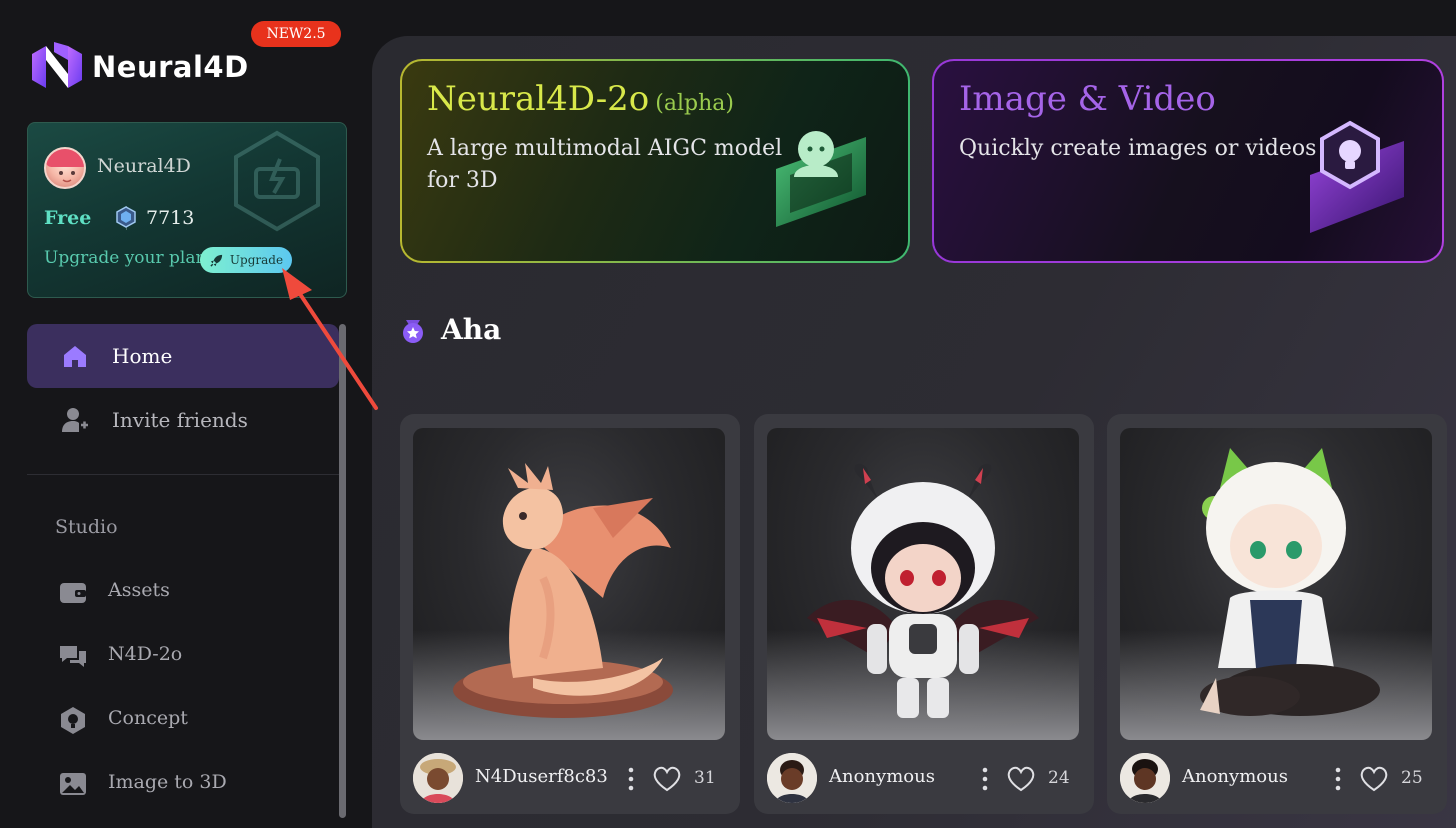 The height and width of the screenshot is (828, 1456). I want to click on banner-description: A large multimodal AIGC model for 3D, so click(605, 164).